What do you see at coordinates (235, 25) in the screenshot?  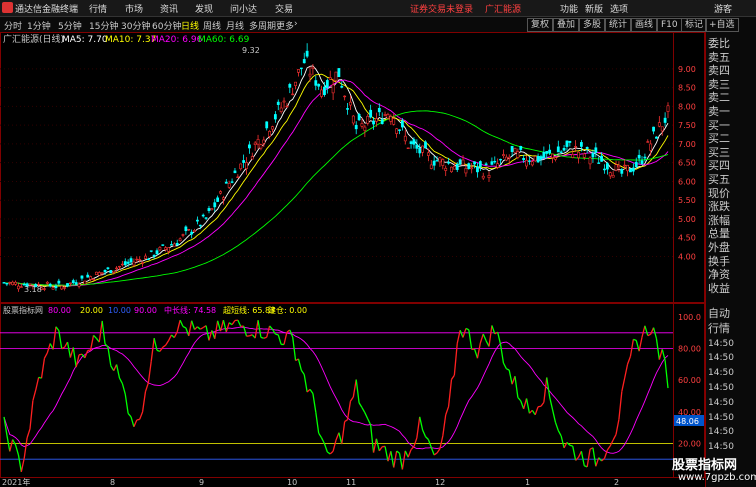 I see `period-monthly: 月线` at bounding box center [235, 25].